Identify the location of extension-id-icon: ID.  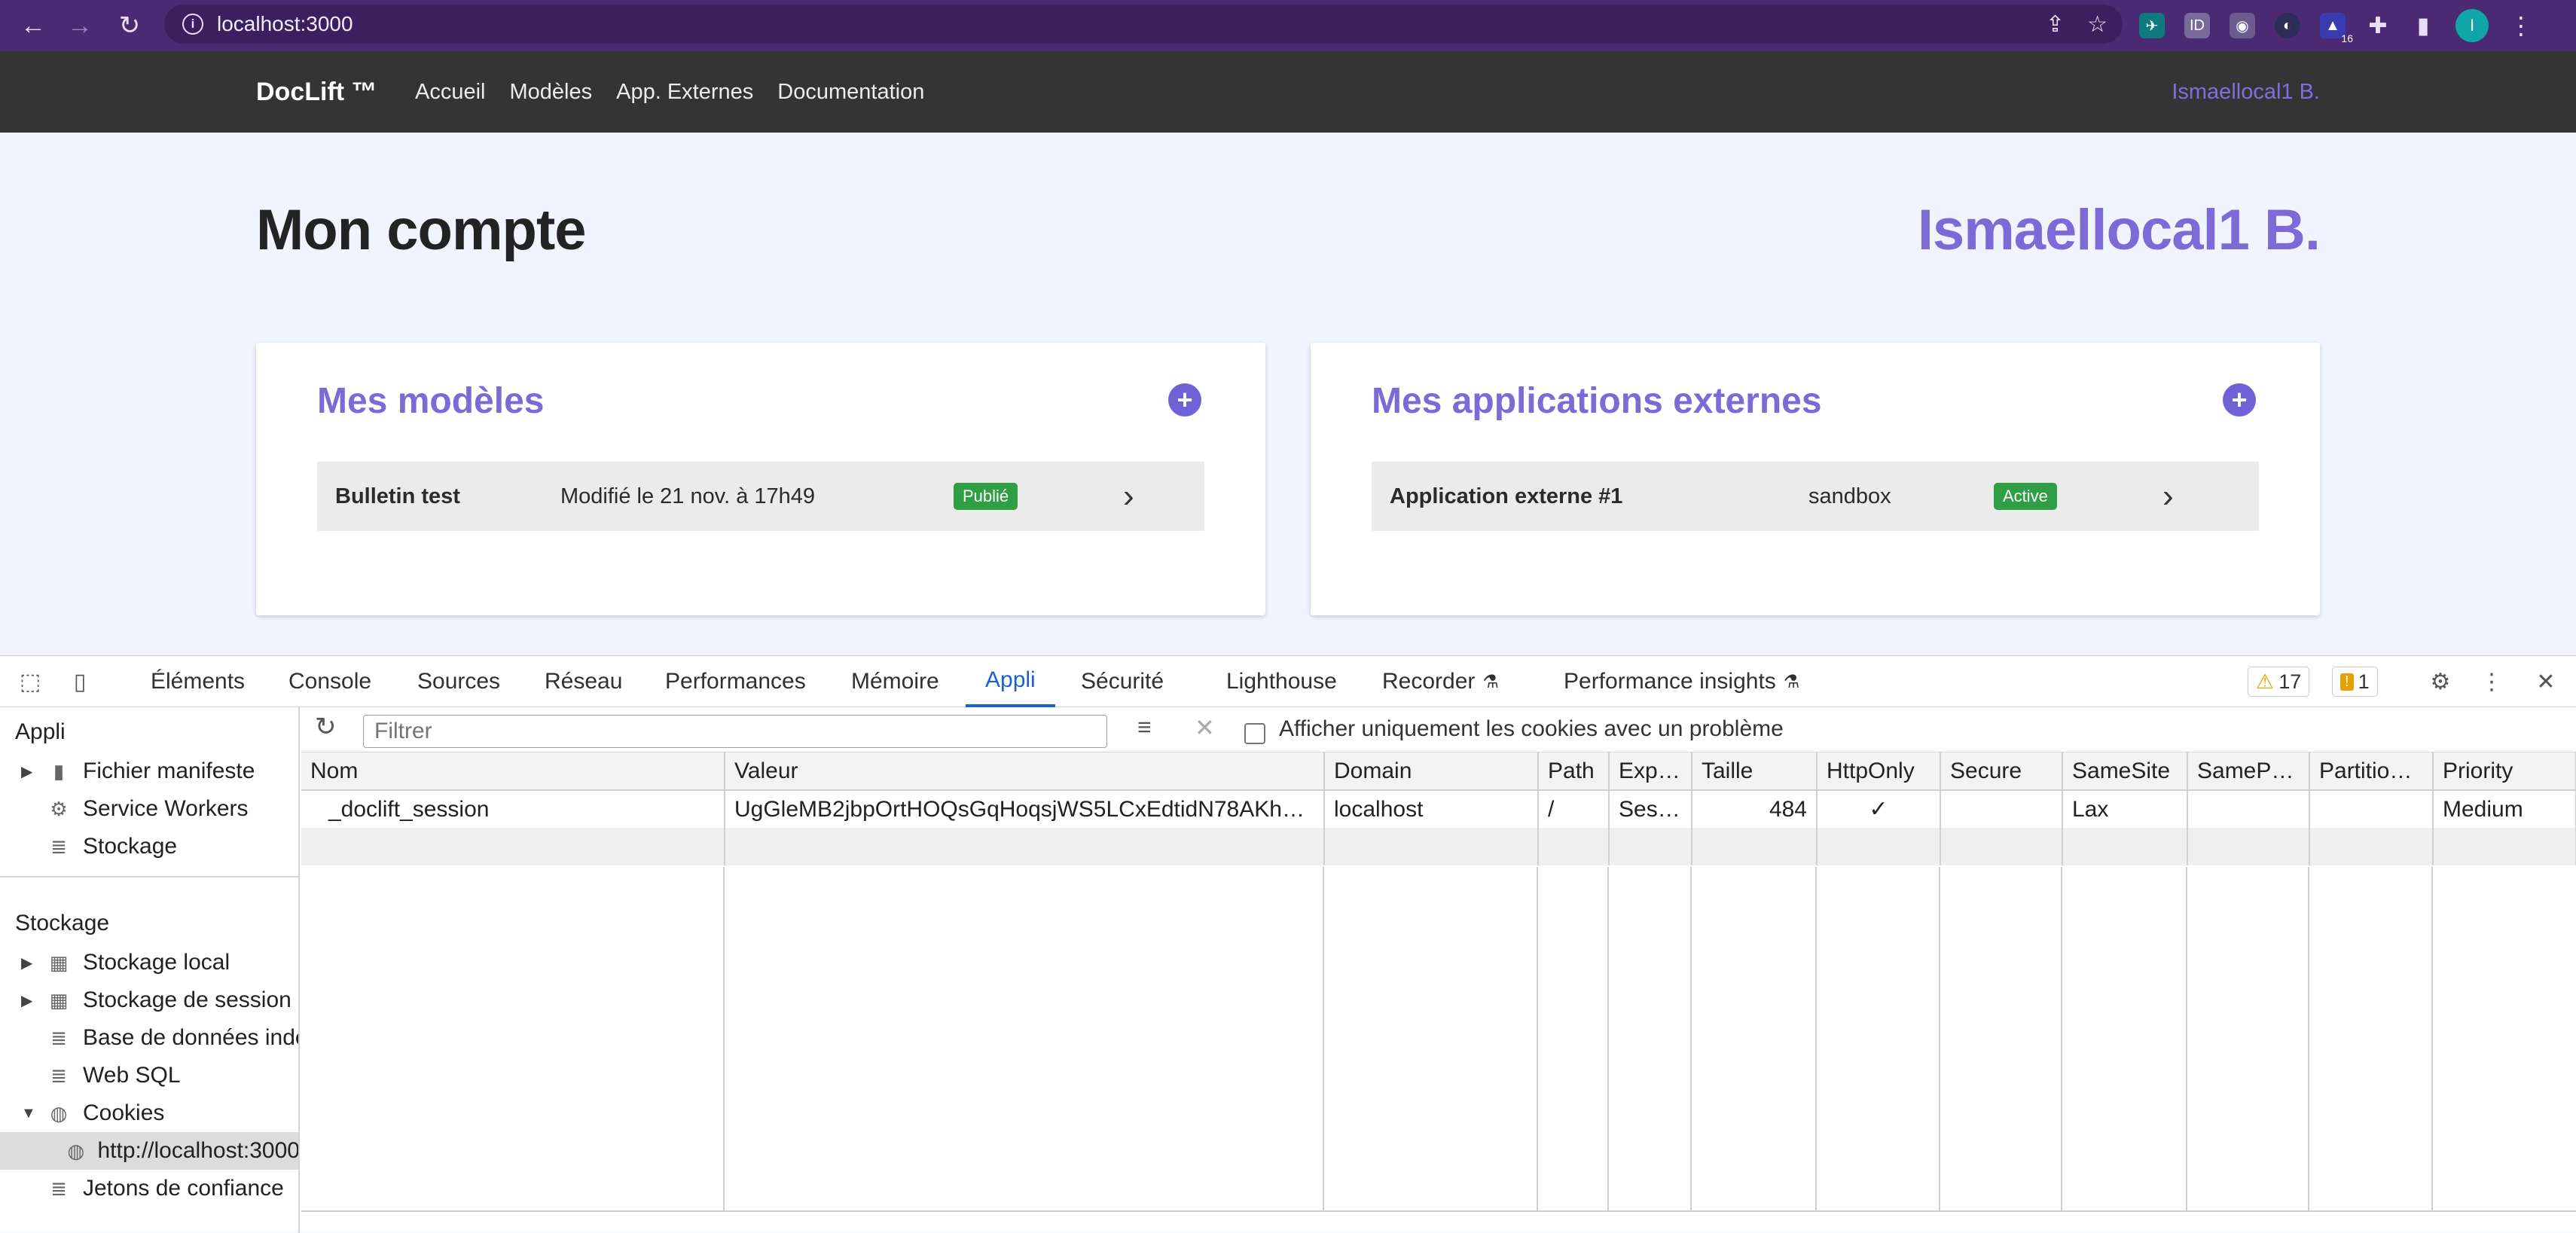
(2197, 25).